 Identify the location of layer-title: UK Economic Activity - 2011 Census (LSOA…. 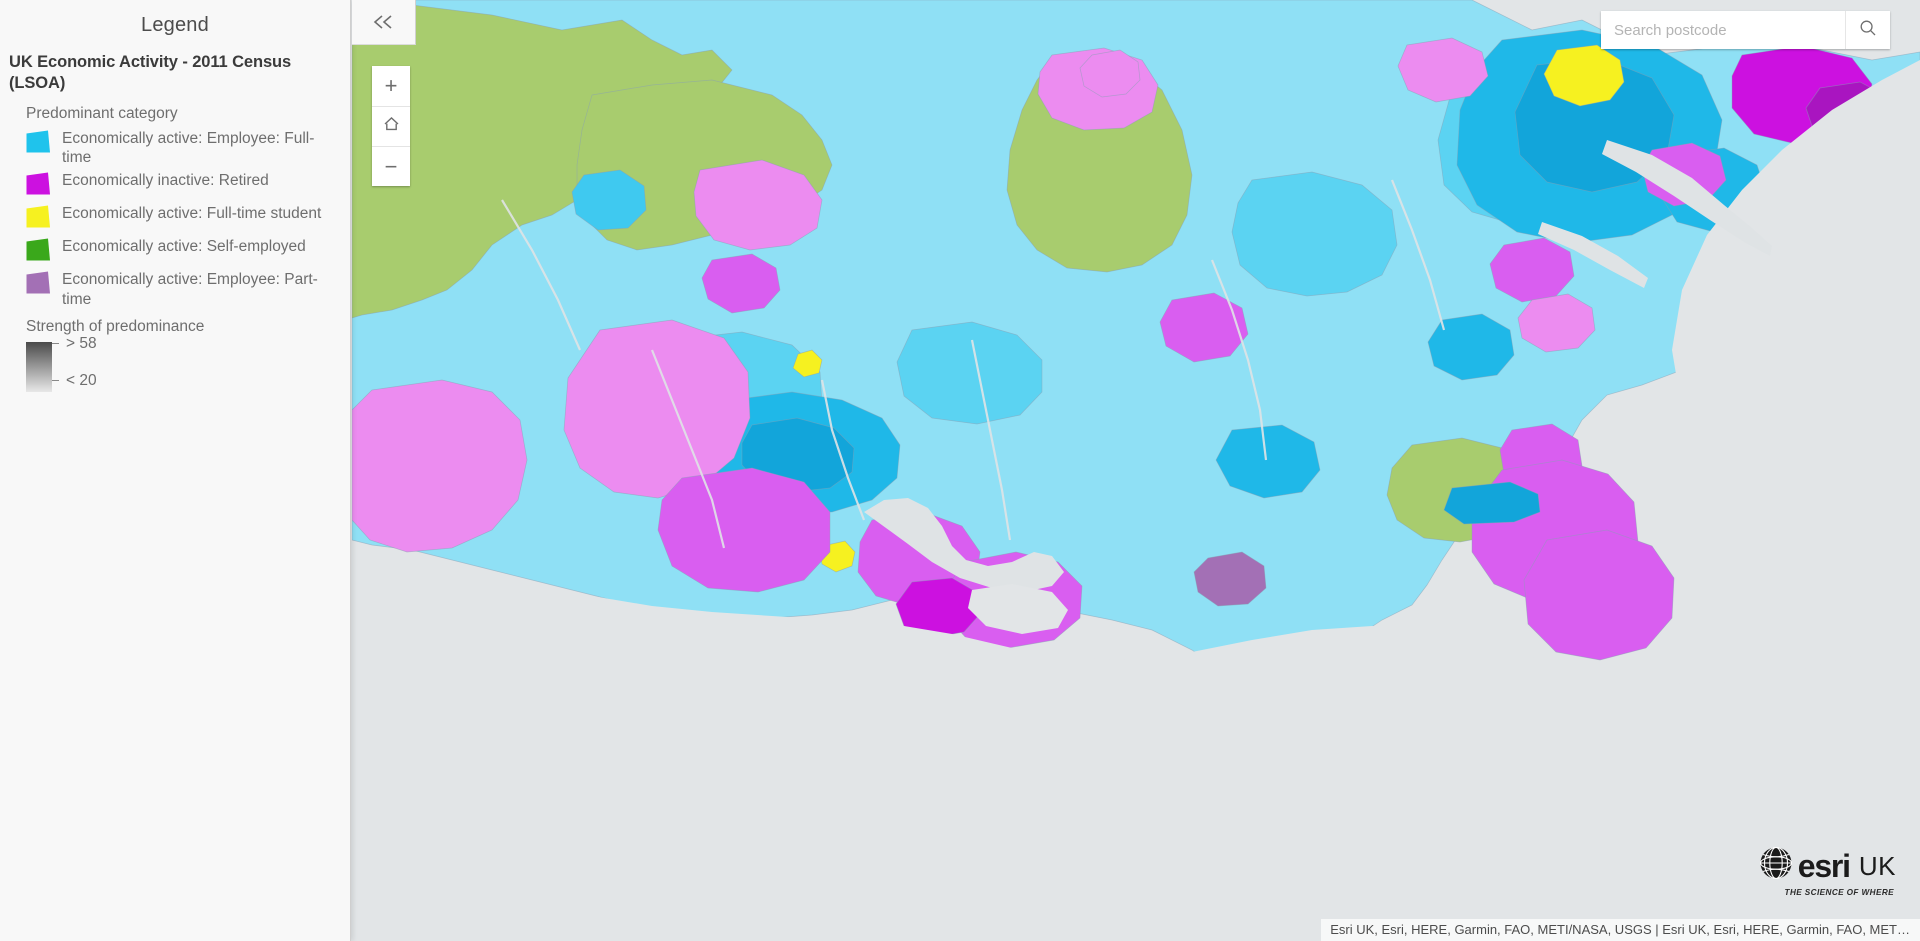
(150, 72).